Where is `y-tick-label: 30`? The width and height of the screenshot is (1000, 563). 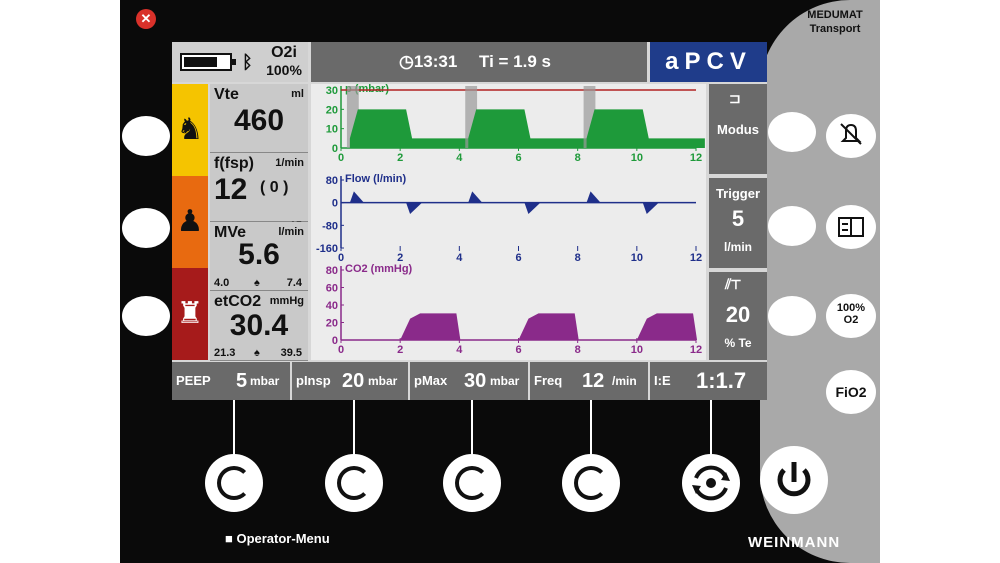
y-tick-label: 30 is located at coordinates (332, 91).